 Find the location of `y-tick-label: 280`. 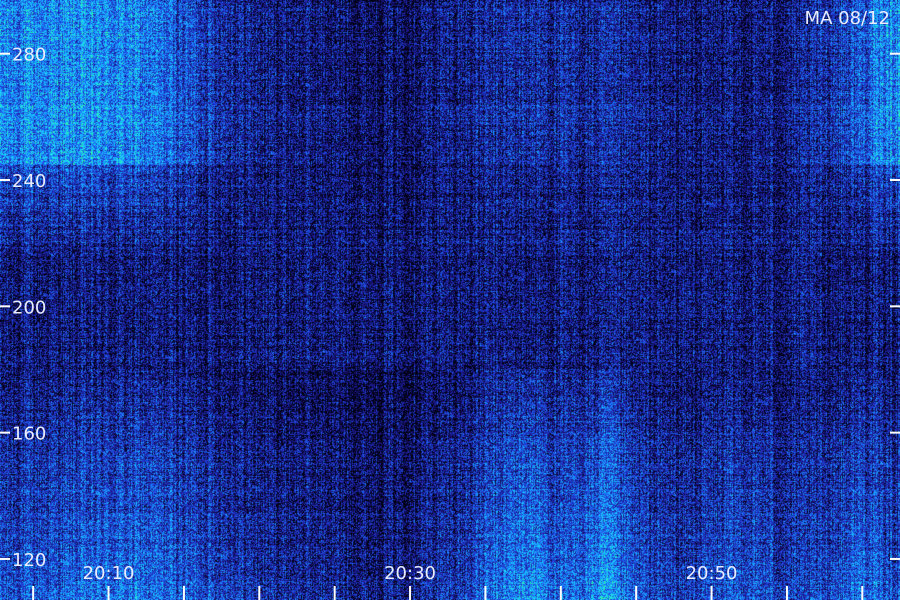

y-tick-label: 280 is located at coordinates (29, 55).